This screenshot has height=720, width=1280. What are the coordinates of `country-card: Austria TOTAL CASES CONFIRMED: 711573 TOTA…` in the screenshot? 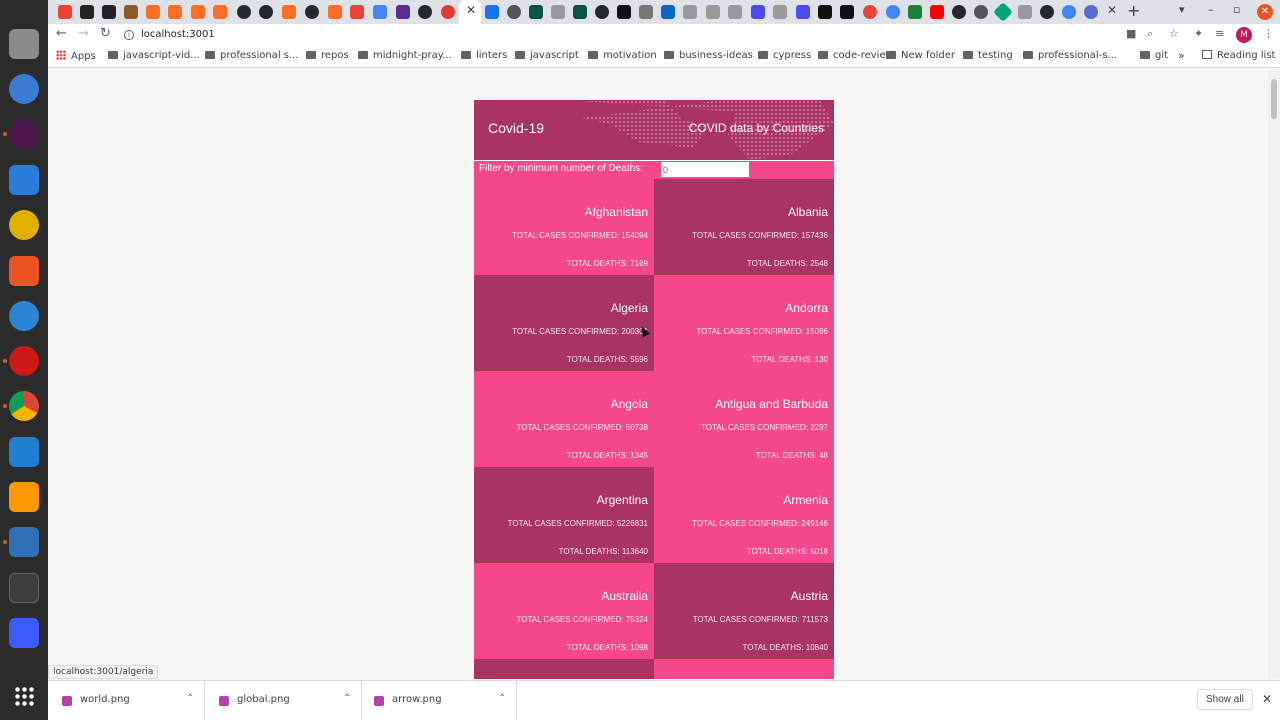 It's located at (744, 611).